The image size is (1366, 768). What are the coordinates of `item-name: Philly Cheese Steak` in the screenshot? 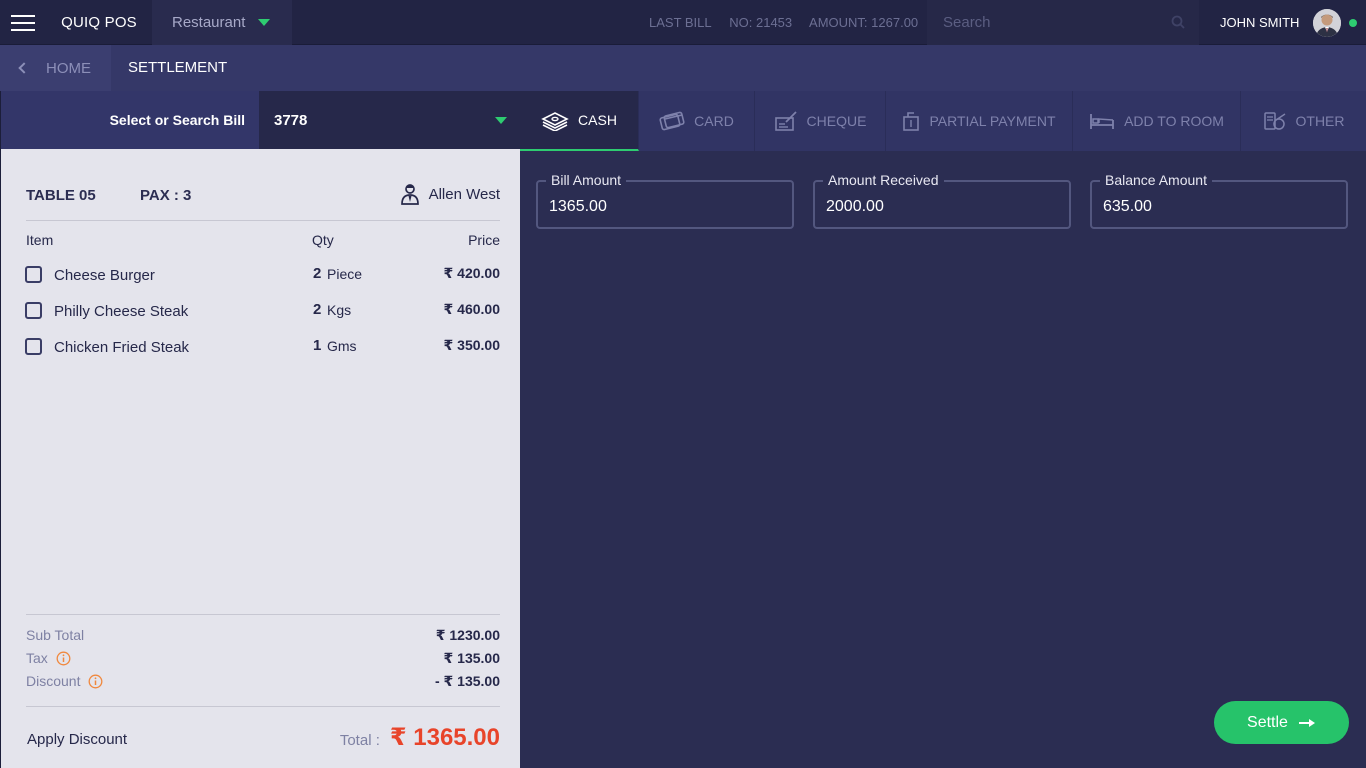 It's located at (121, 311).